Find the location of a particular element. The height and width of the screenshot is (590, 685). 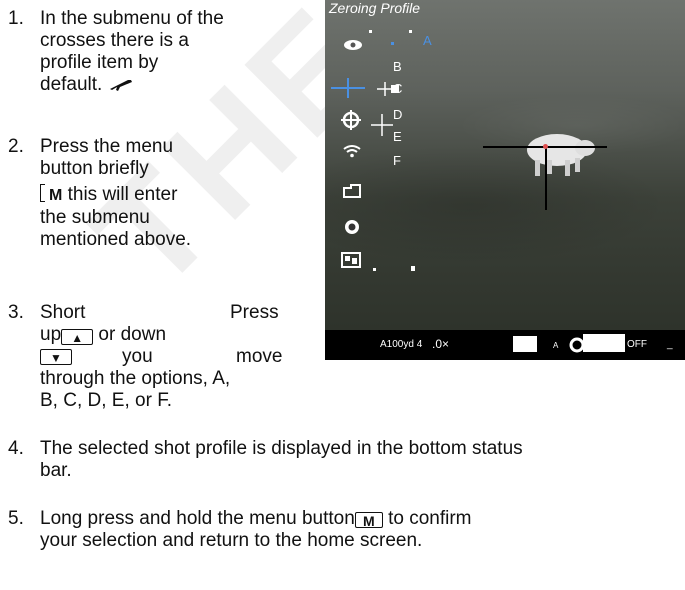

step-number: 5. is located at coordinates (16, 518).